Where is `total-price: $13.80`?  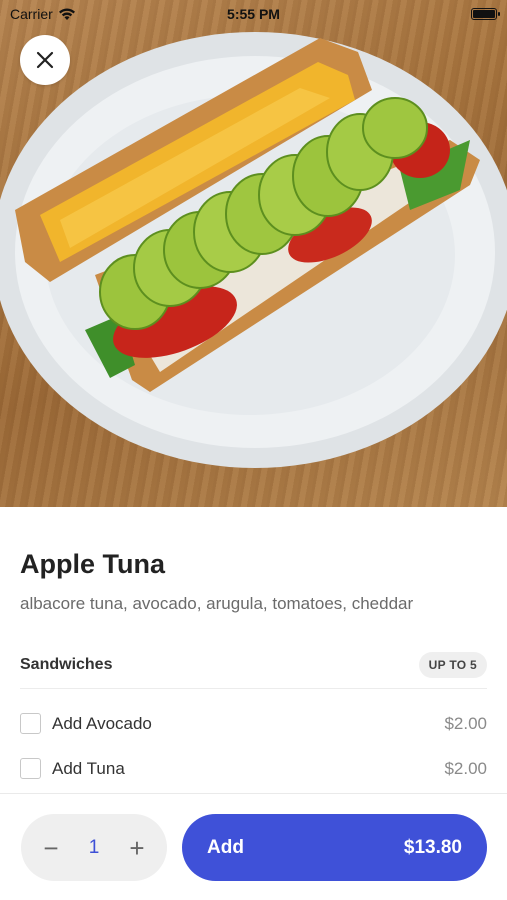 total-price: $13.80 is located at coordinates (432, 847).